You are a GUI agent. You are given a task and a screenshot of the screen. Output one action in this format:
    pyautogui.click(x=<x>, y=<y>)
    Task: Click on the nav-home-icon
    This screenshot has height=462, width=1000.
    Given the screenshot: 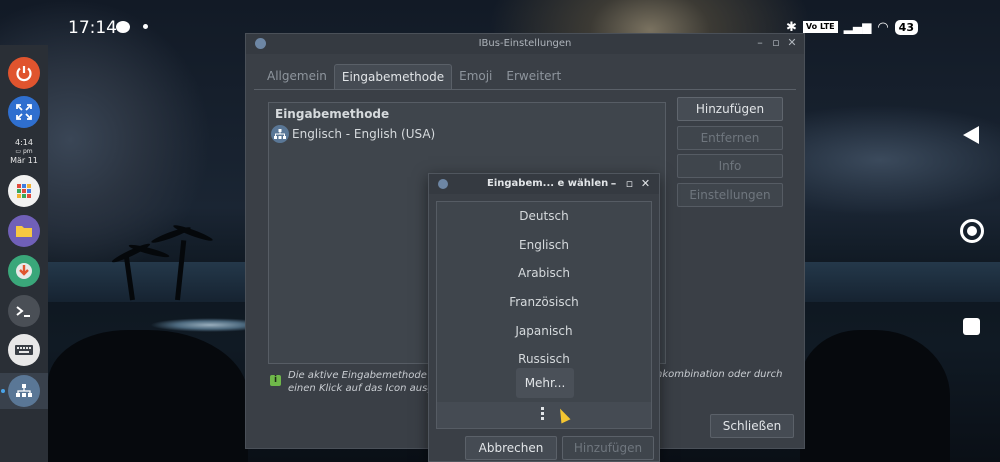 What is the action you would take?
    pyautogui.click(x=972, y=231)
    